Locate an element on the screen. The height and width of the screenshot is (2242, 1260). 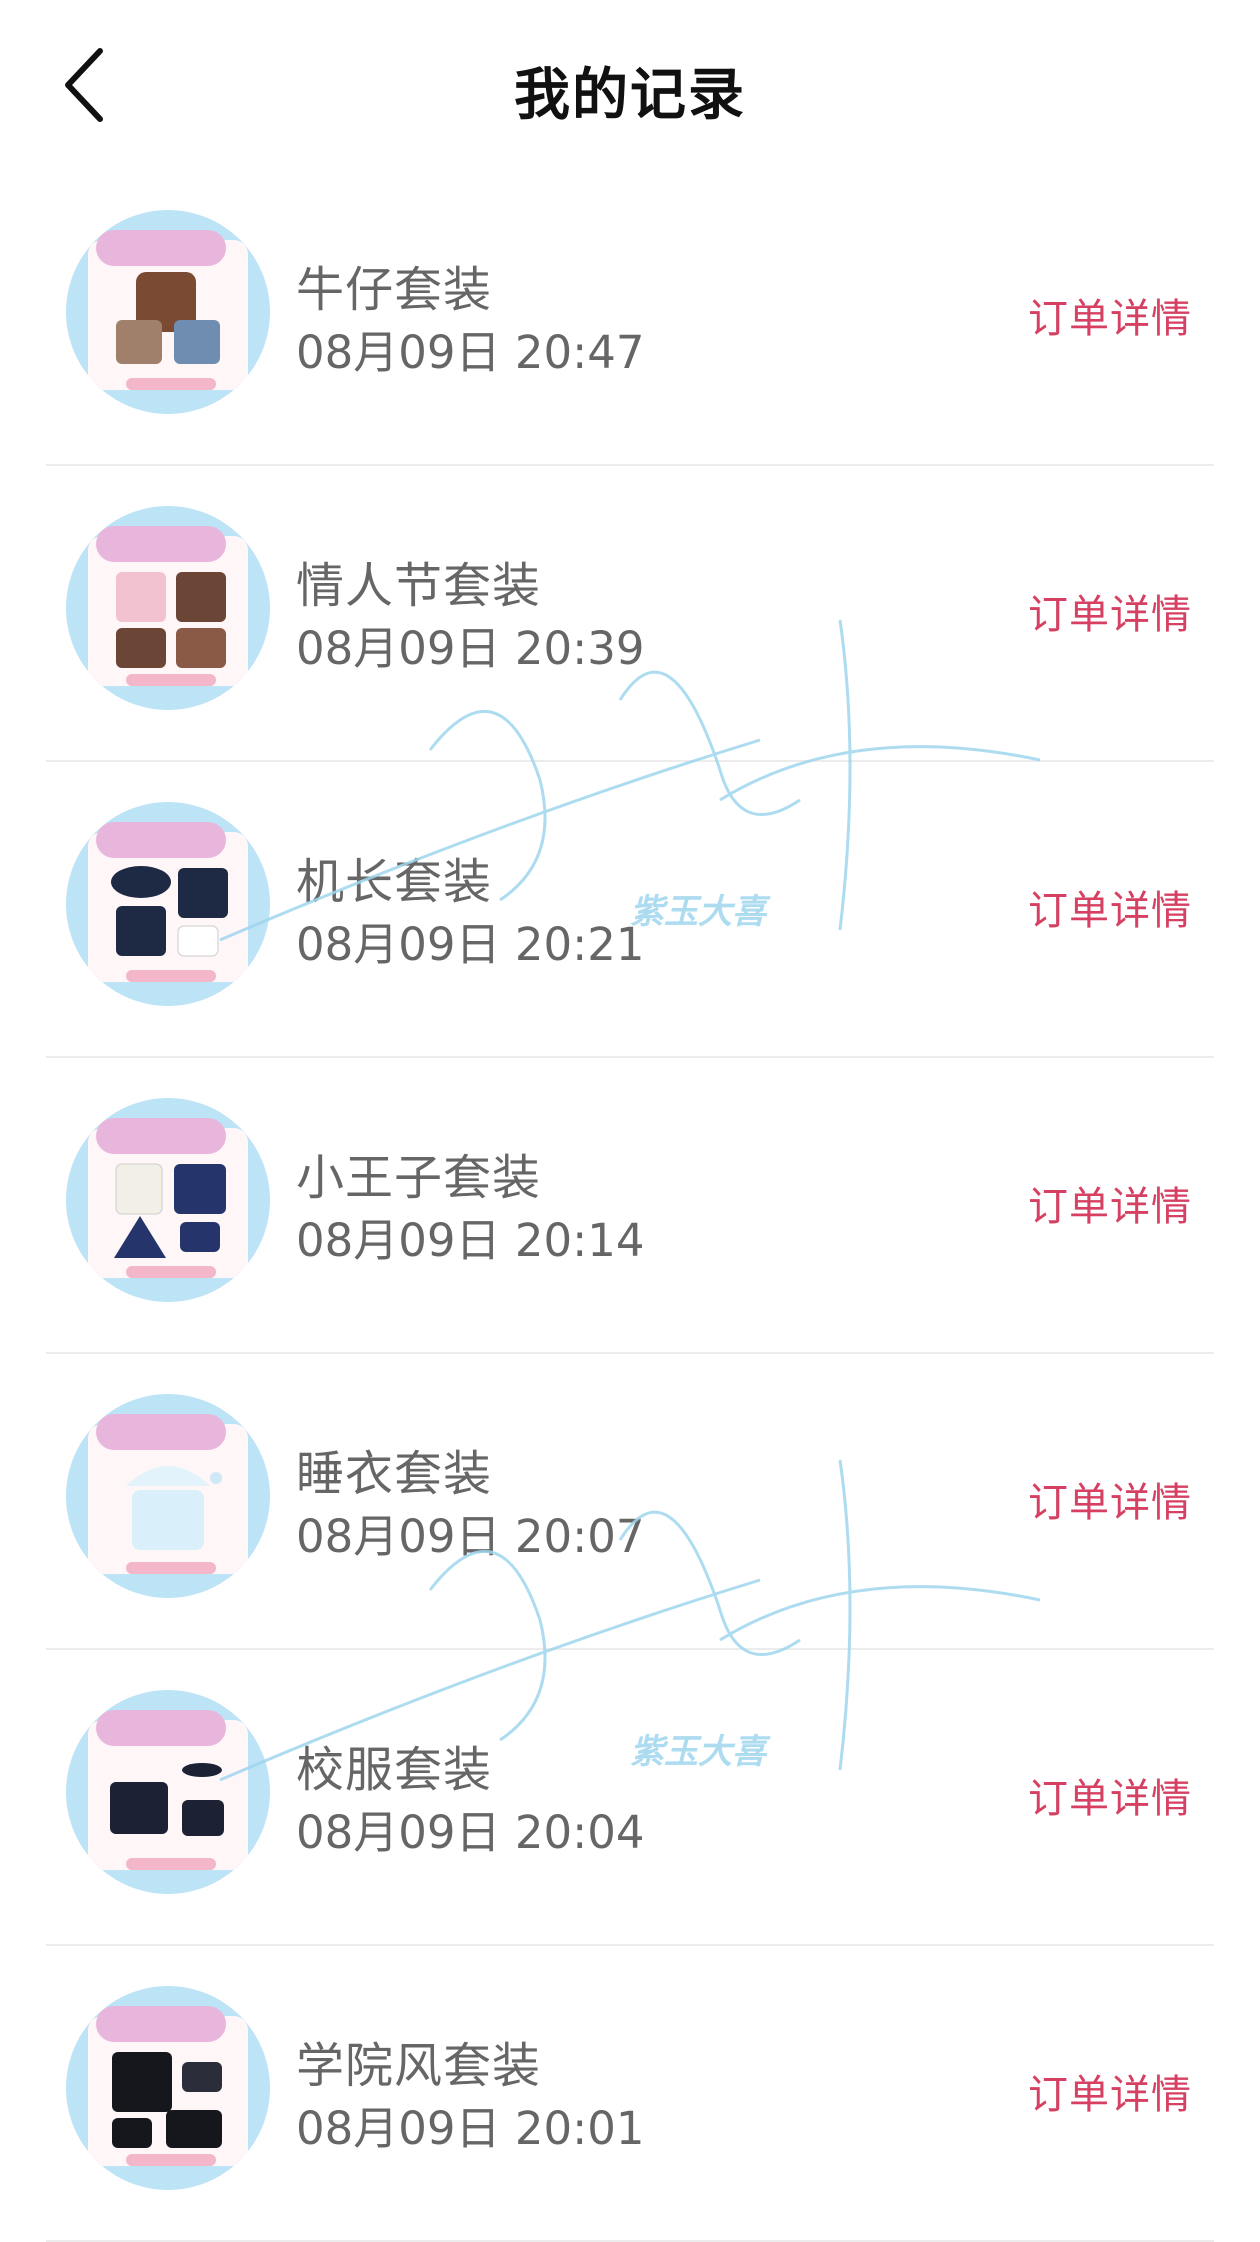
record-time: 08月09日 20:47 is located at coordinates (470, 352).